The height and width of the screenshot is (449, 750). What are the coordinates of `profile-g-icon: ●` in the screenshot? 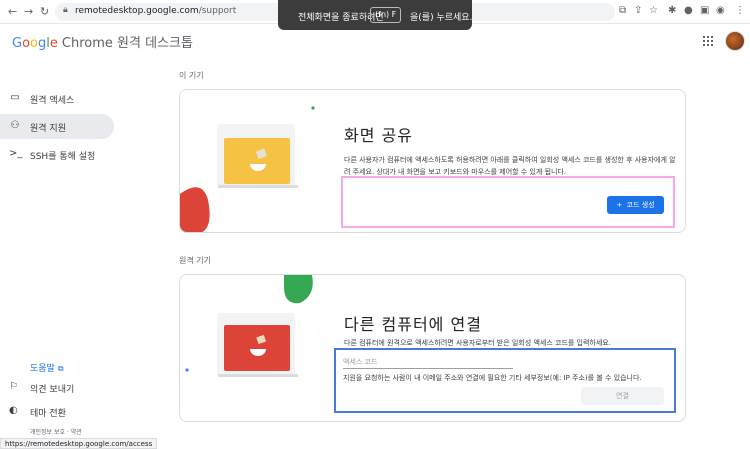 It's located at (688, 10).